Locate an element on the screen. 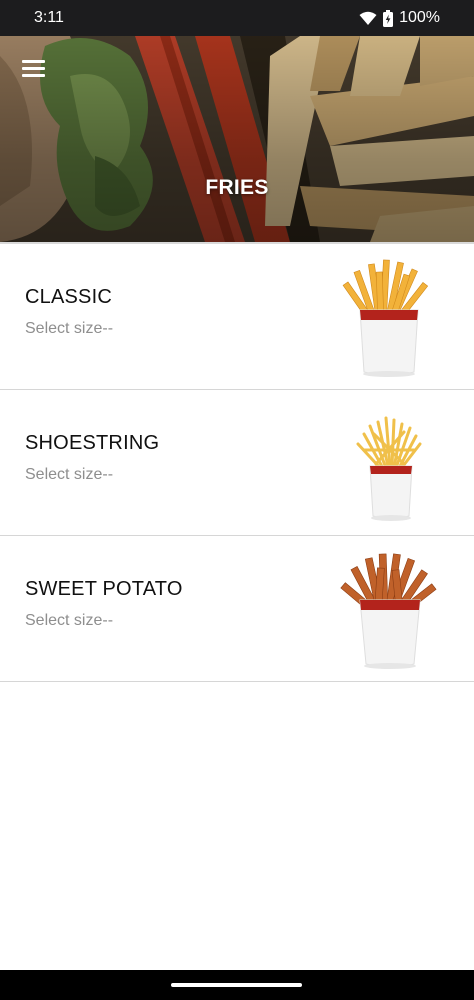  item-name: SWEET POTATO is located at coordinates (104, 589).